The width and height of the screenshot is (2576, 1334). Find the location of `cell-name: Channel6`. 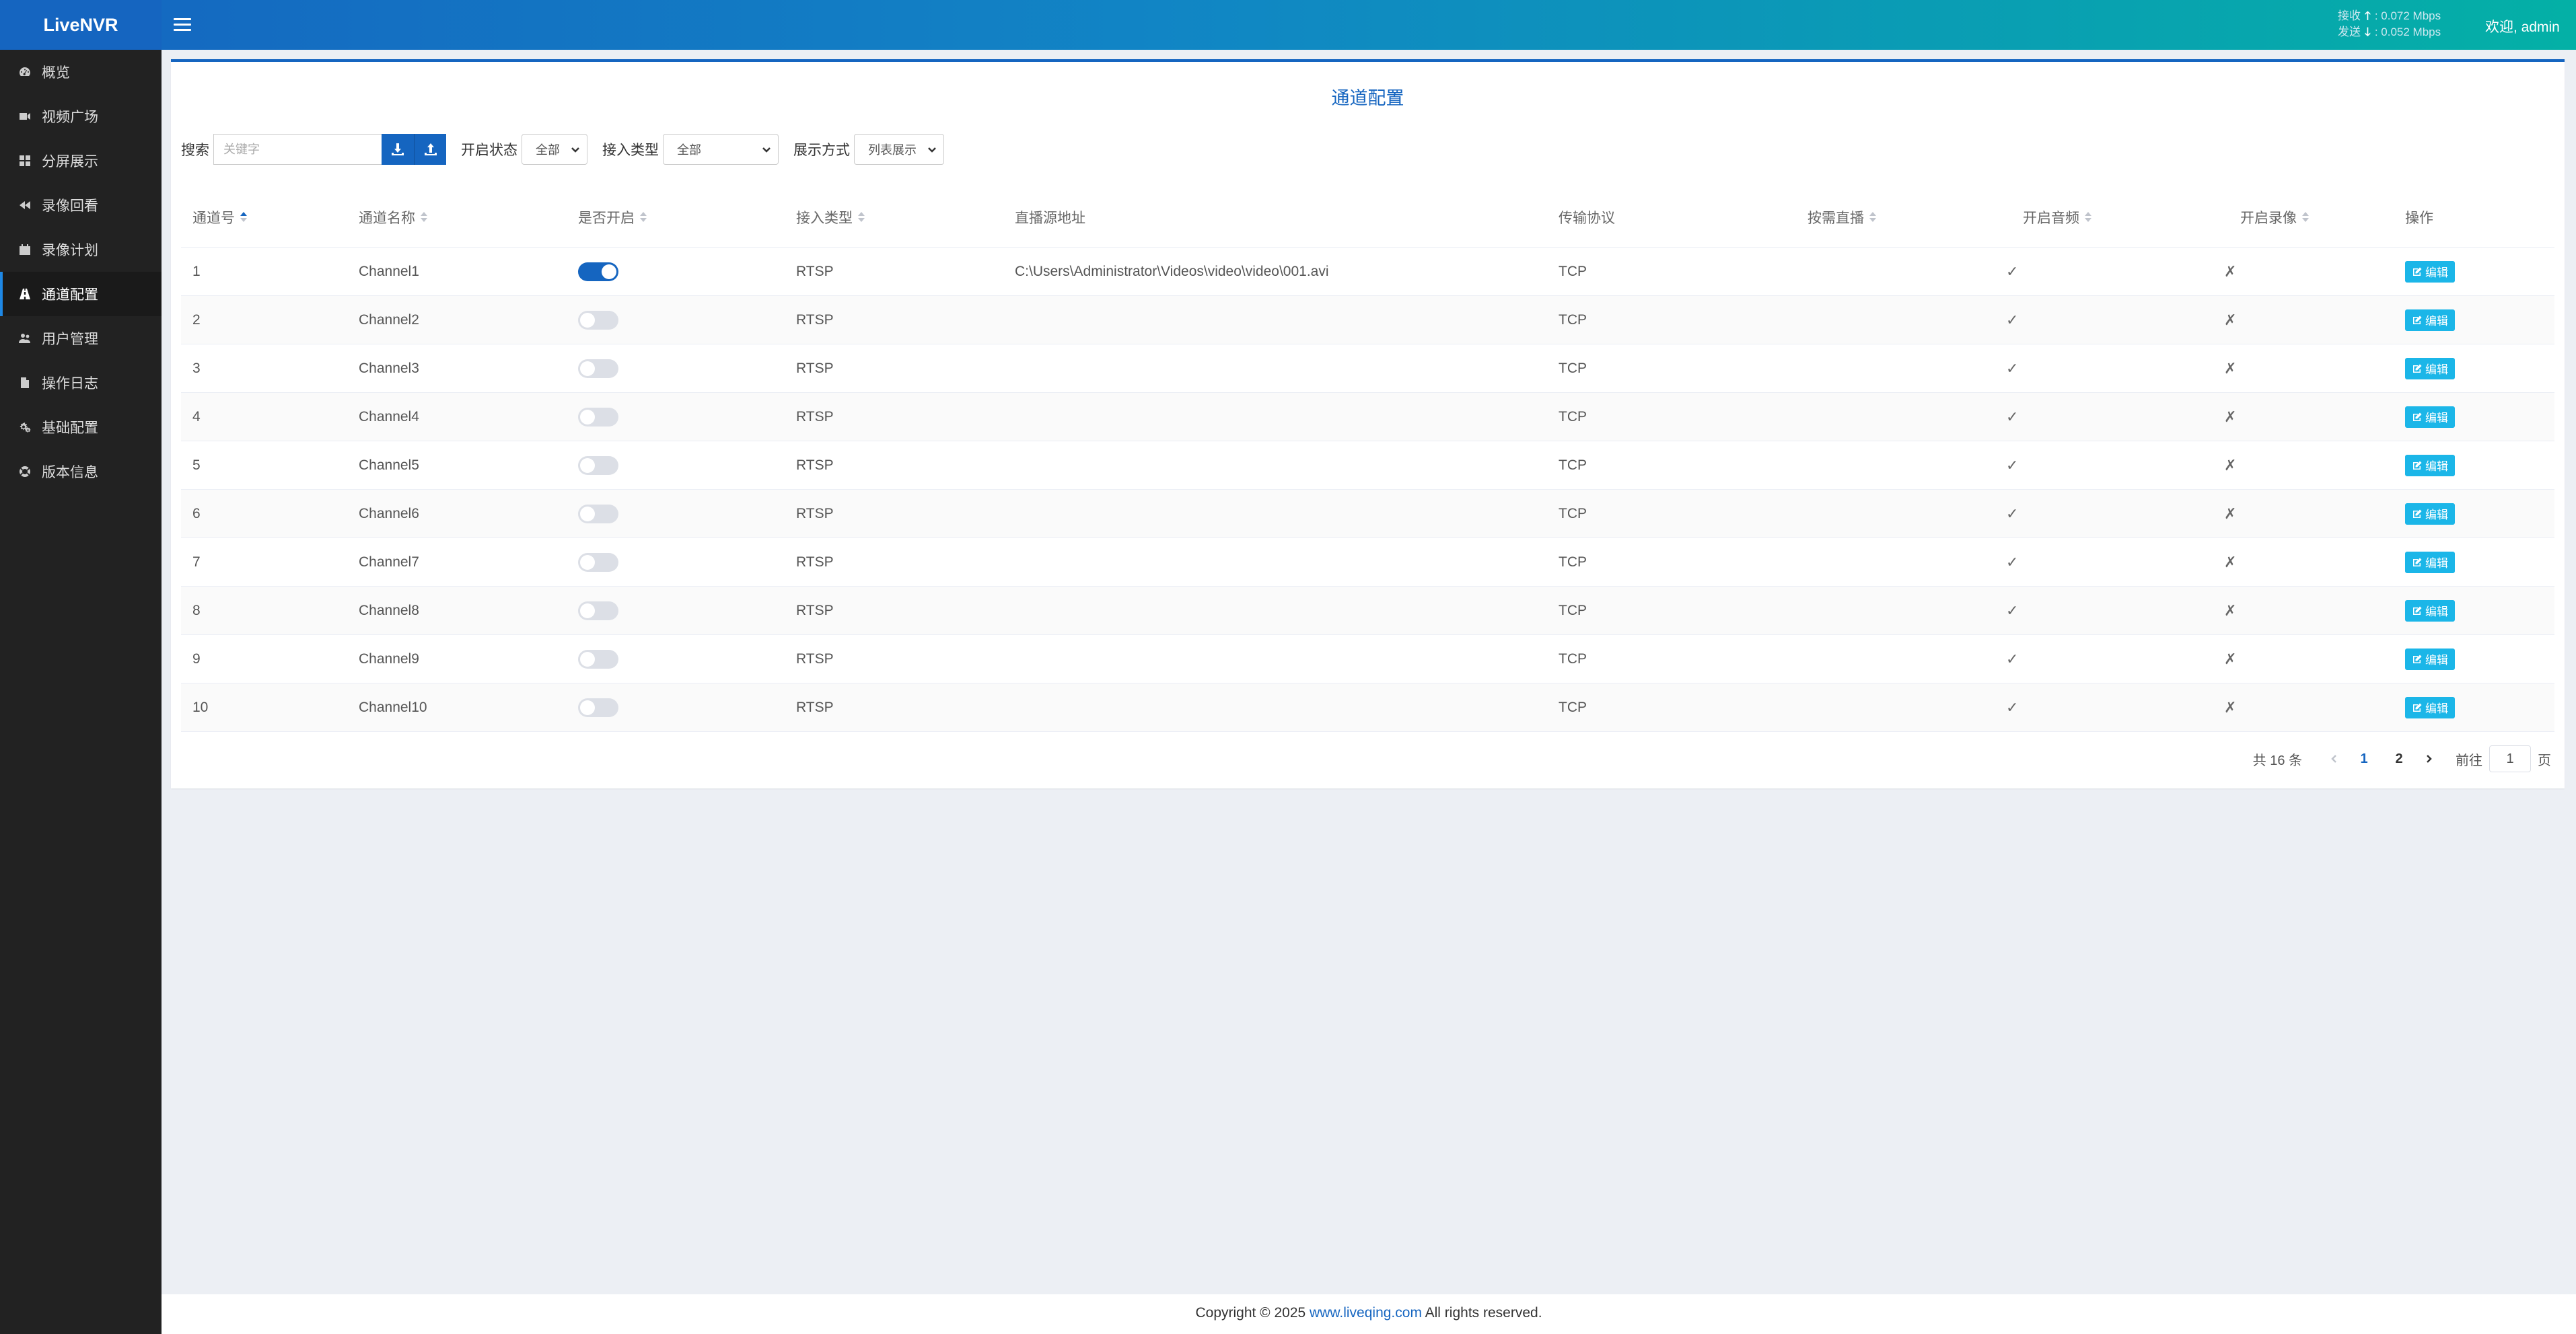

cell-name: Channel6 is located at coordinates (389, 514).